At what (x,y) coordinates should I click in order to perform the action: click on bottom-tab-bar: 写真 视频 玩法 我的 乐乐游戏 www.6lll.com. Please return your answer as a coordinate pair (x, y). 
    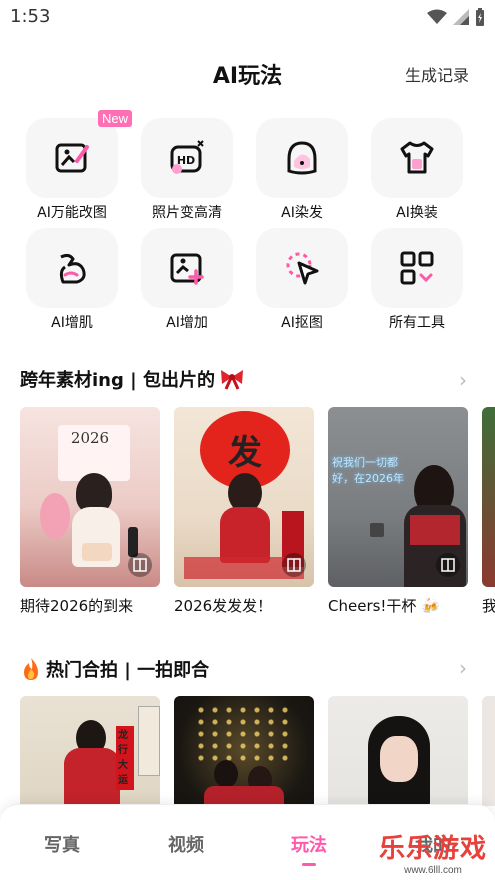
    Looking at the image, I should click on (247, 842).